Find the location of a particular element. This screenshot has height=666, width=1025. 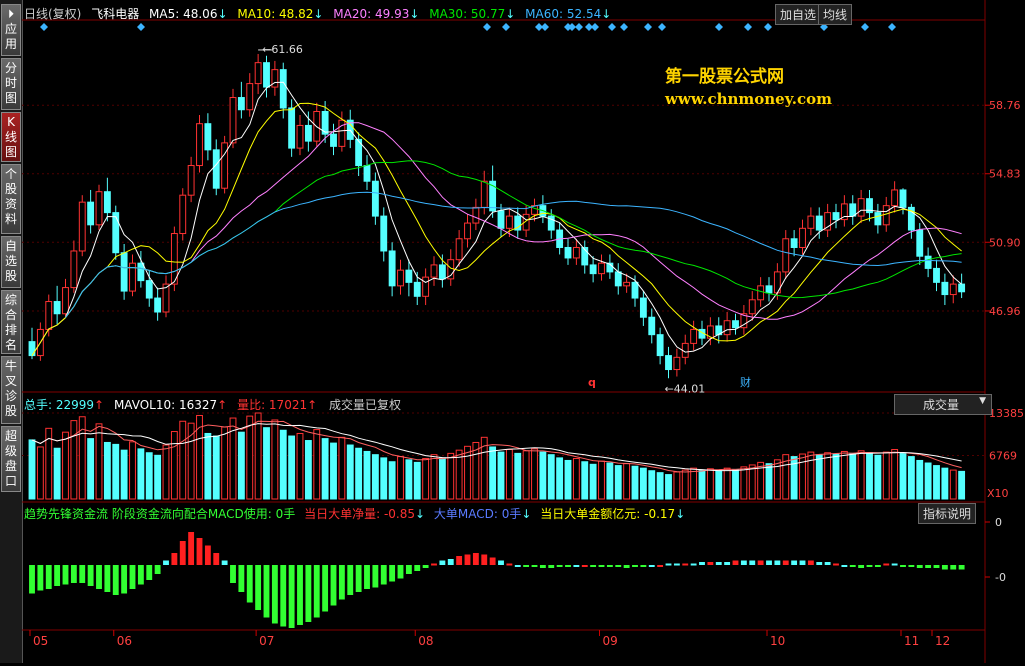

volume-unit-label: X10 is located at coordinates (998, 493).